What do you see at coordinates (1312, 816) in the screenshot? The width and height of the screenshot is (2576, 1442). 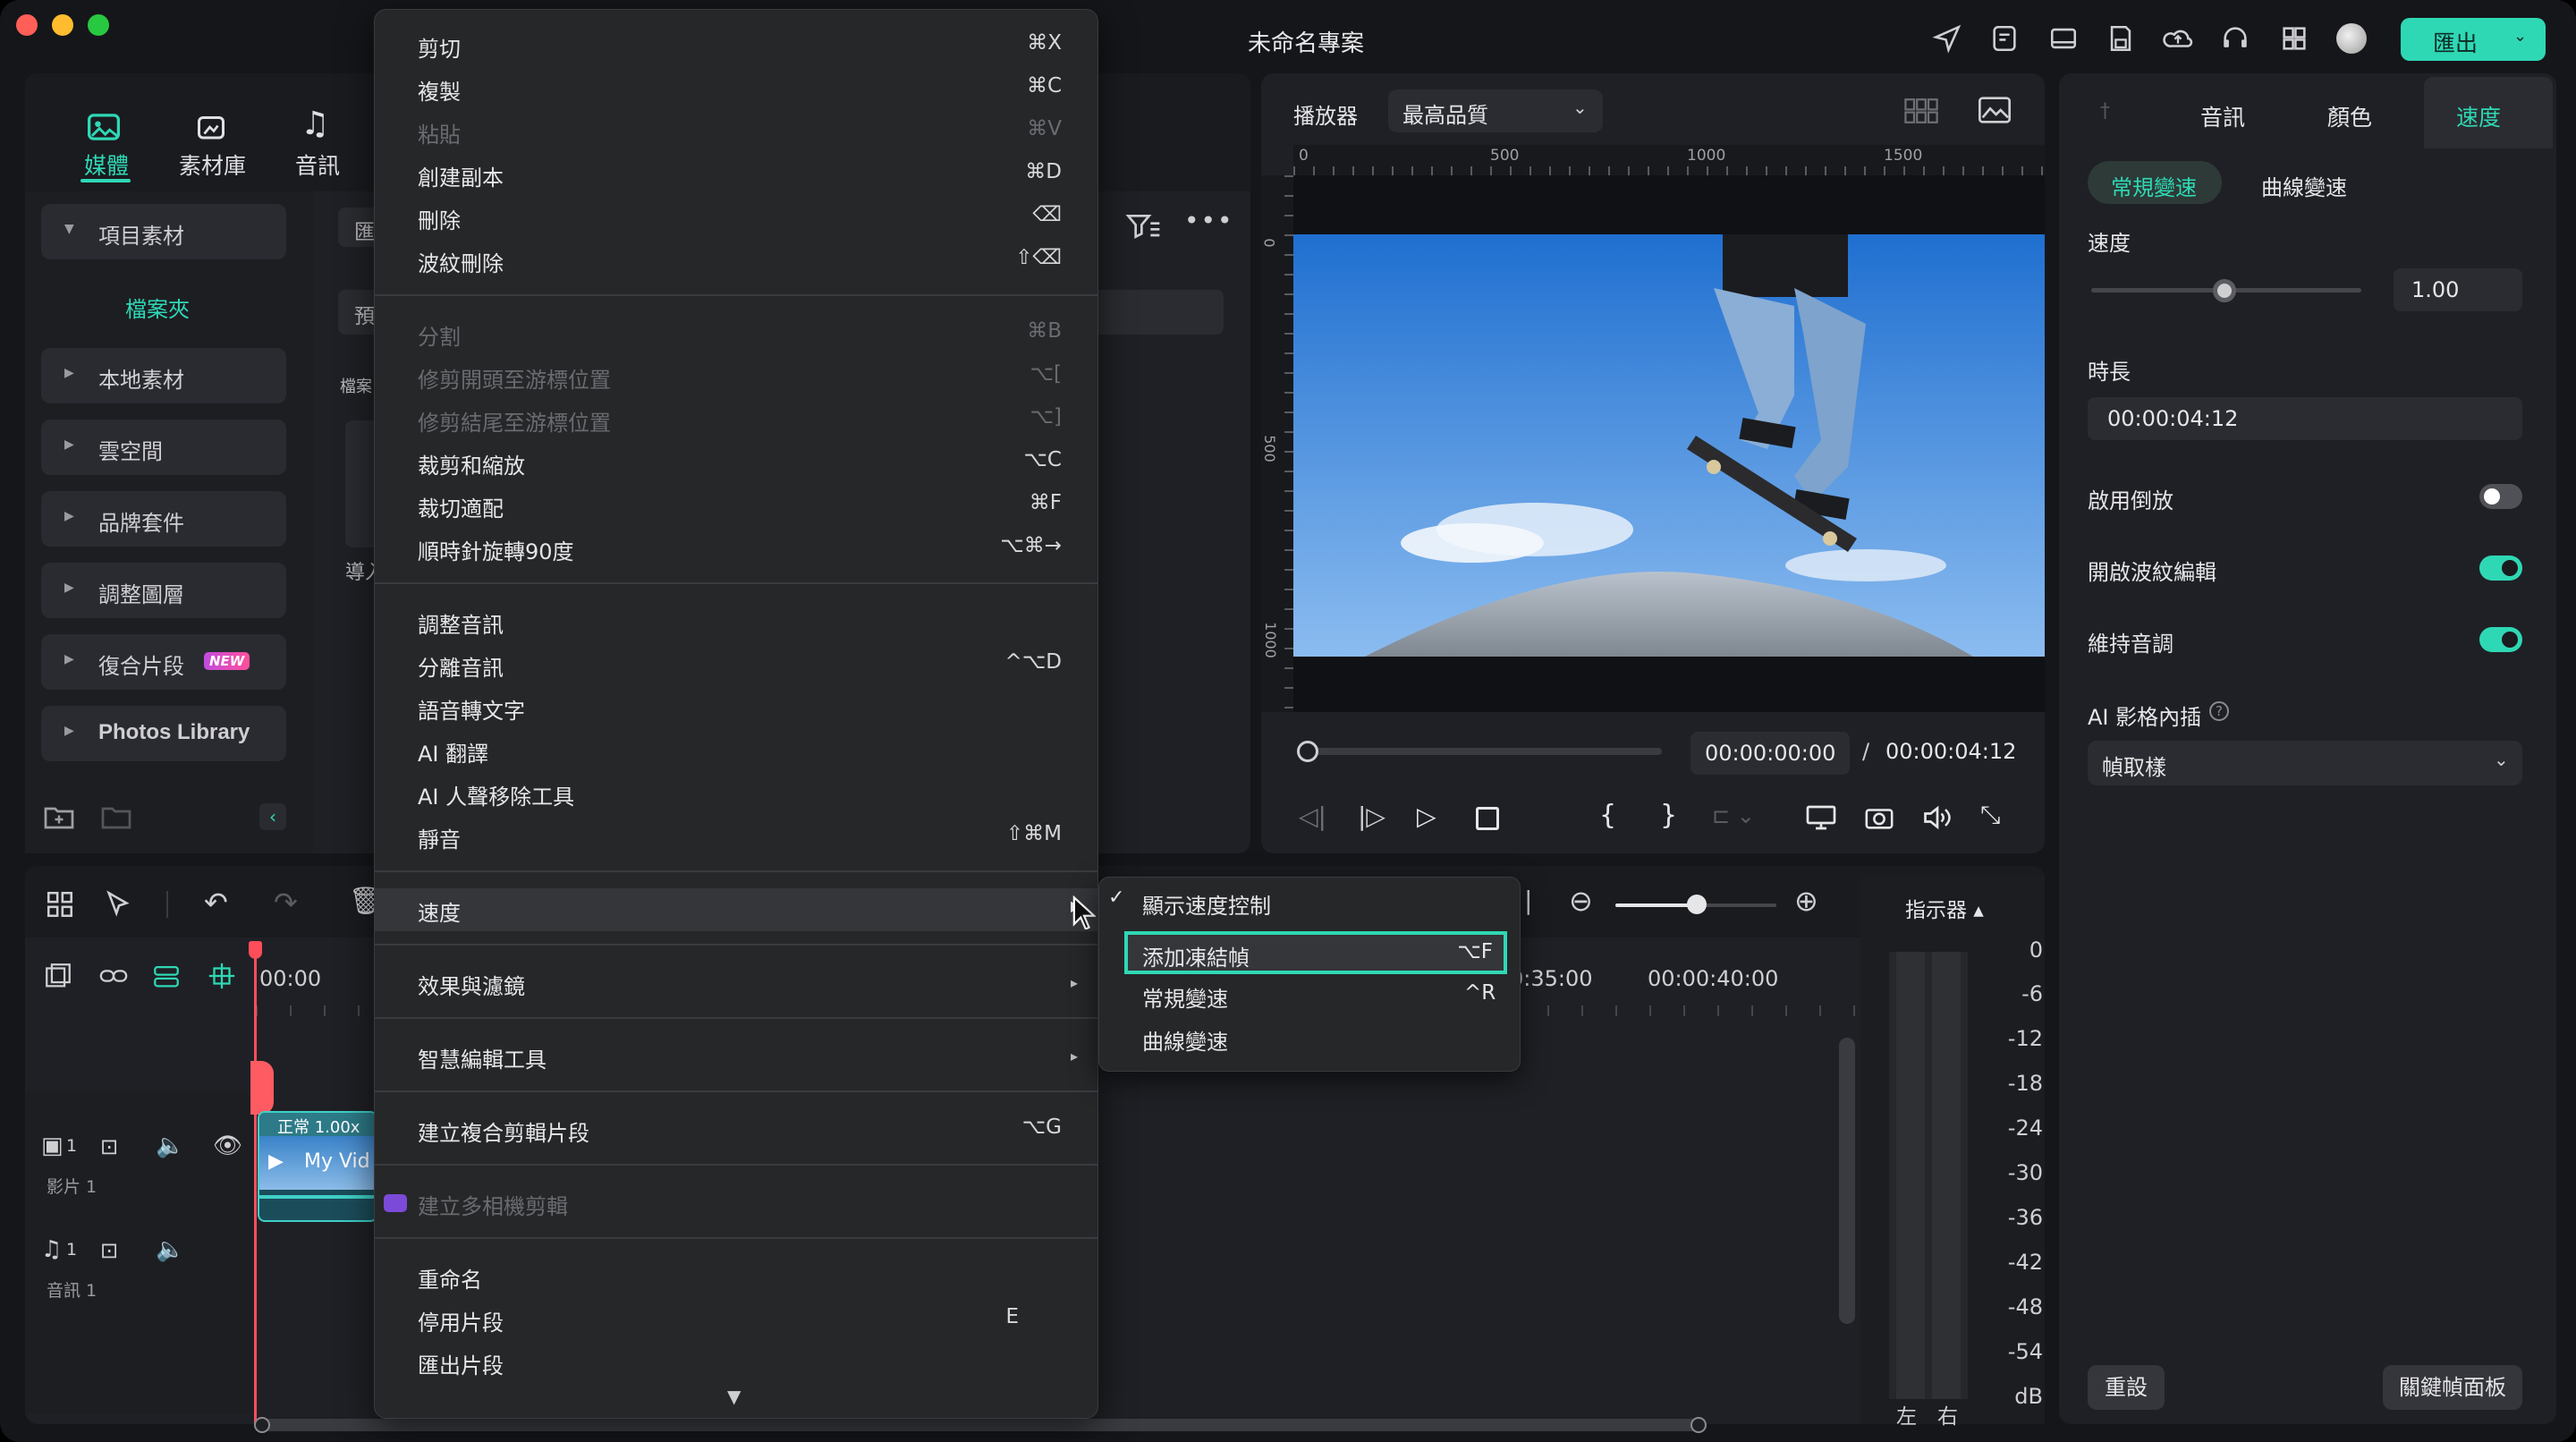 I see `prev-frame-icon: ◁|` at bounding box center [1312, 816].